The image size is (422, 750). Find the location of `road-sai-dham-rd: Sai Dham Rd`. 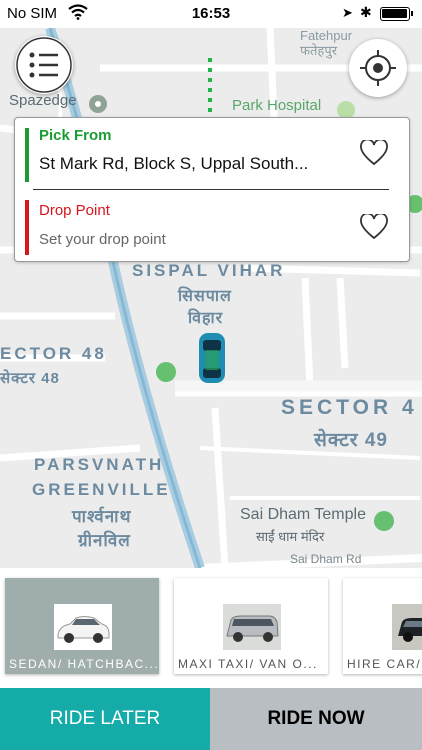

road-sai-dham-rd: Sai Dham Rd is located at coordinates (326, 559).